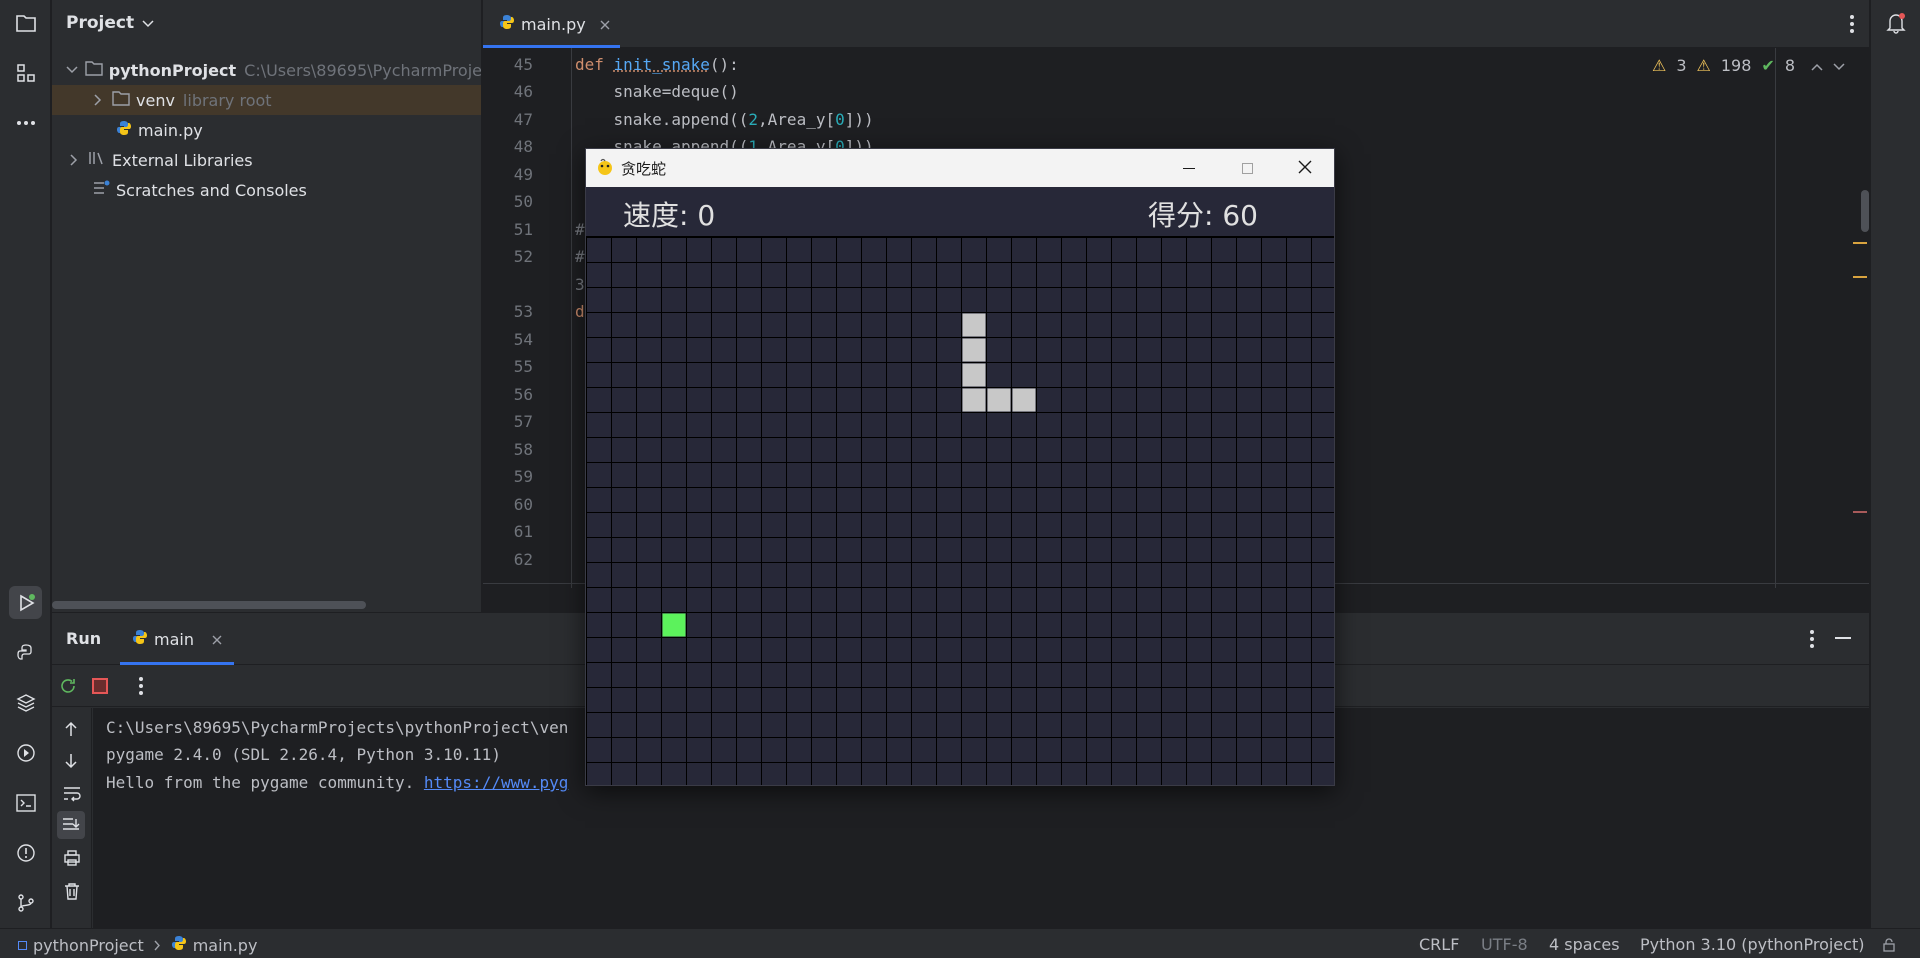 Image resolution: width=1920 pixels, height=958 pixels. Describe the element at coordinates (72, 893) in the screenshot. I see `trash-icon` at that location.